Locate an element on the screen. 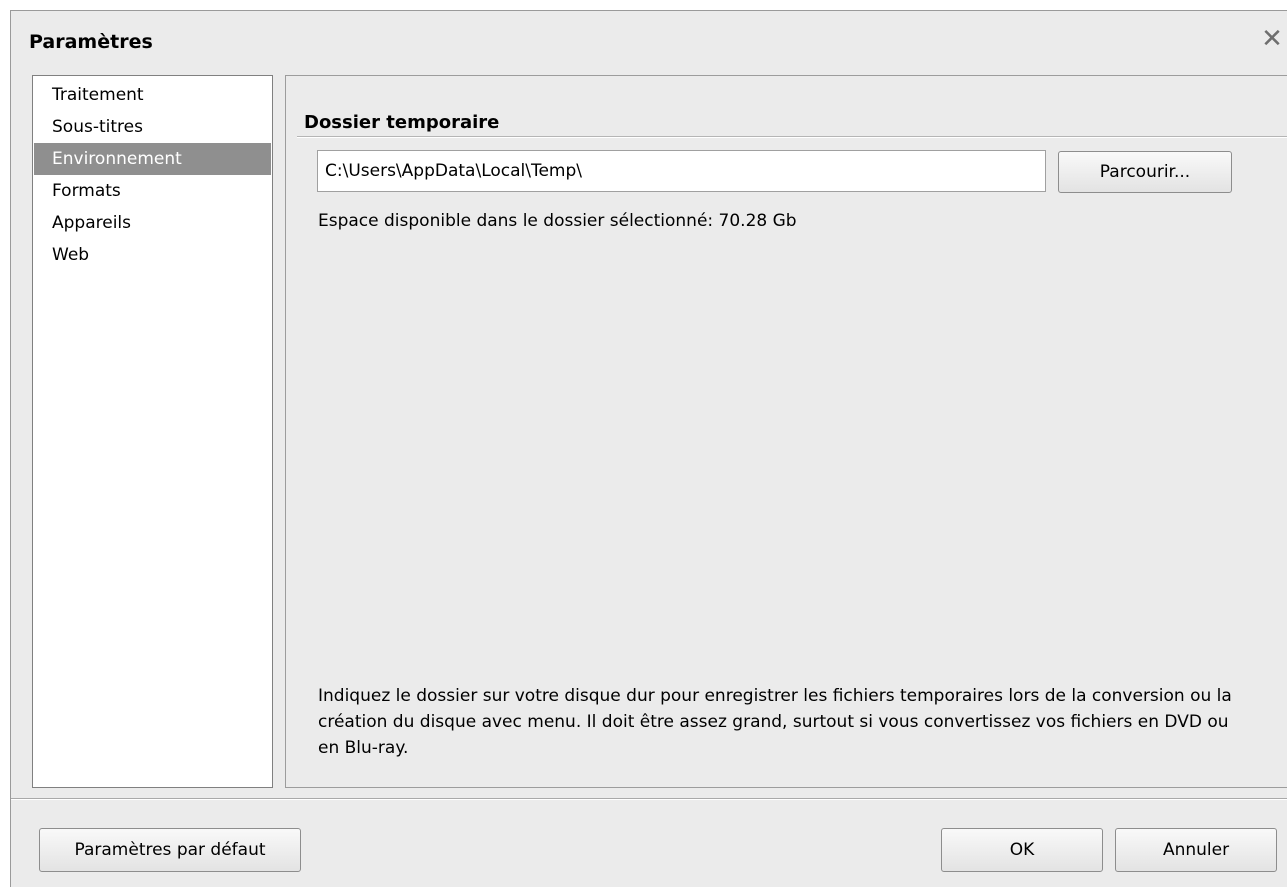  sidebar-item-web: Web is located at coordinates (152, 255).